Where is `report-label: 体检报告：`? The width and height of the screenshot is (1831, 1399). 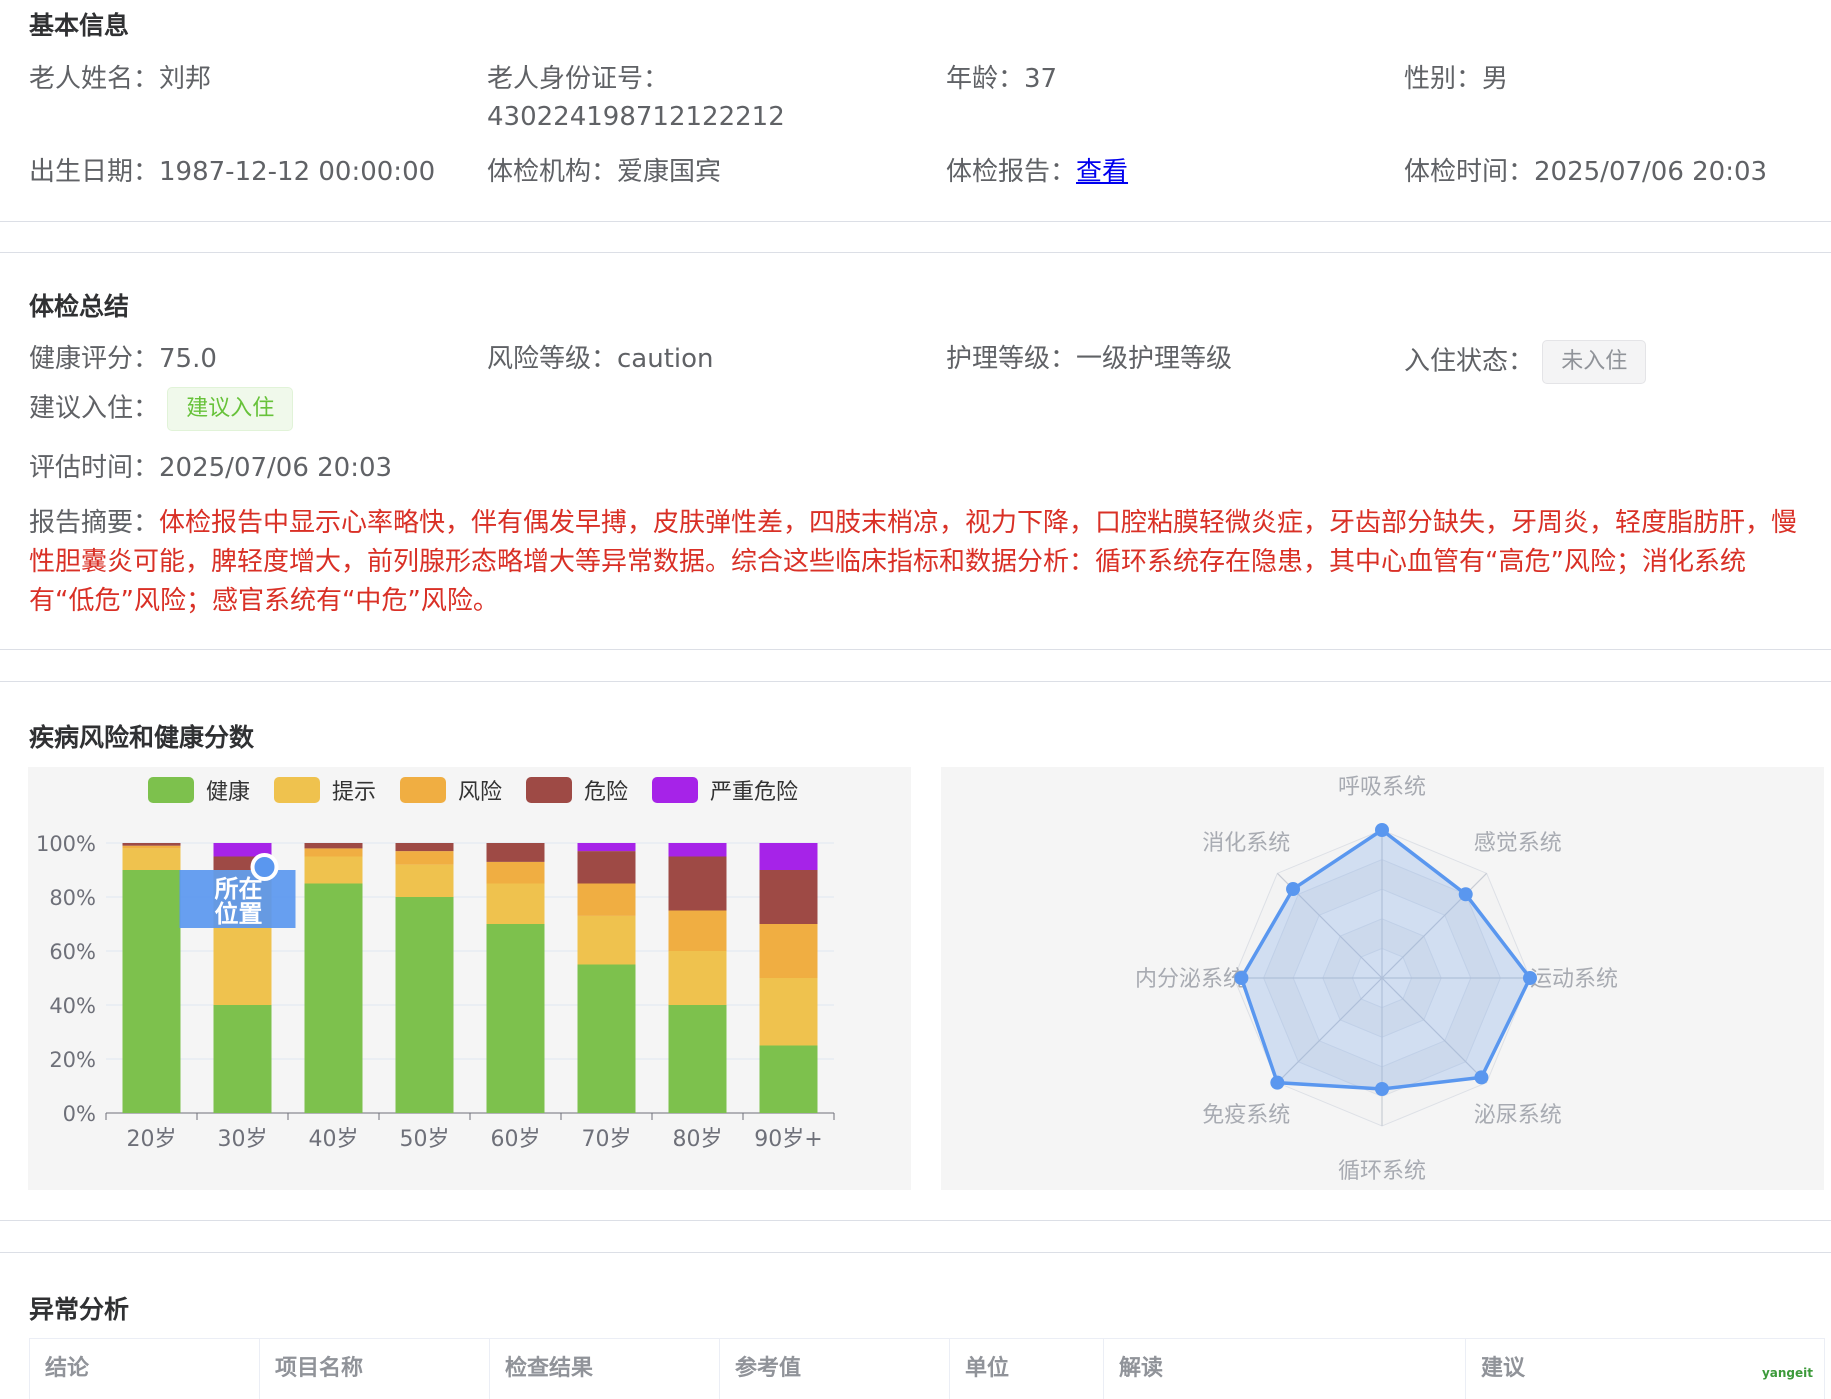 report-label: 体检报告： is located at coordinates (1011, 172).